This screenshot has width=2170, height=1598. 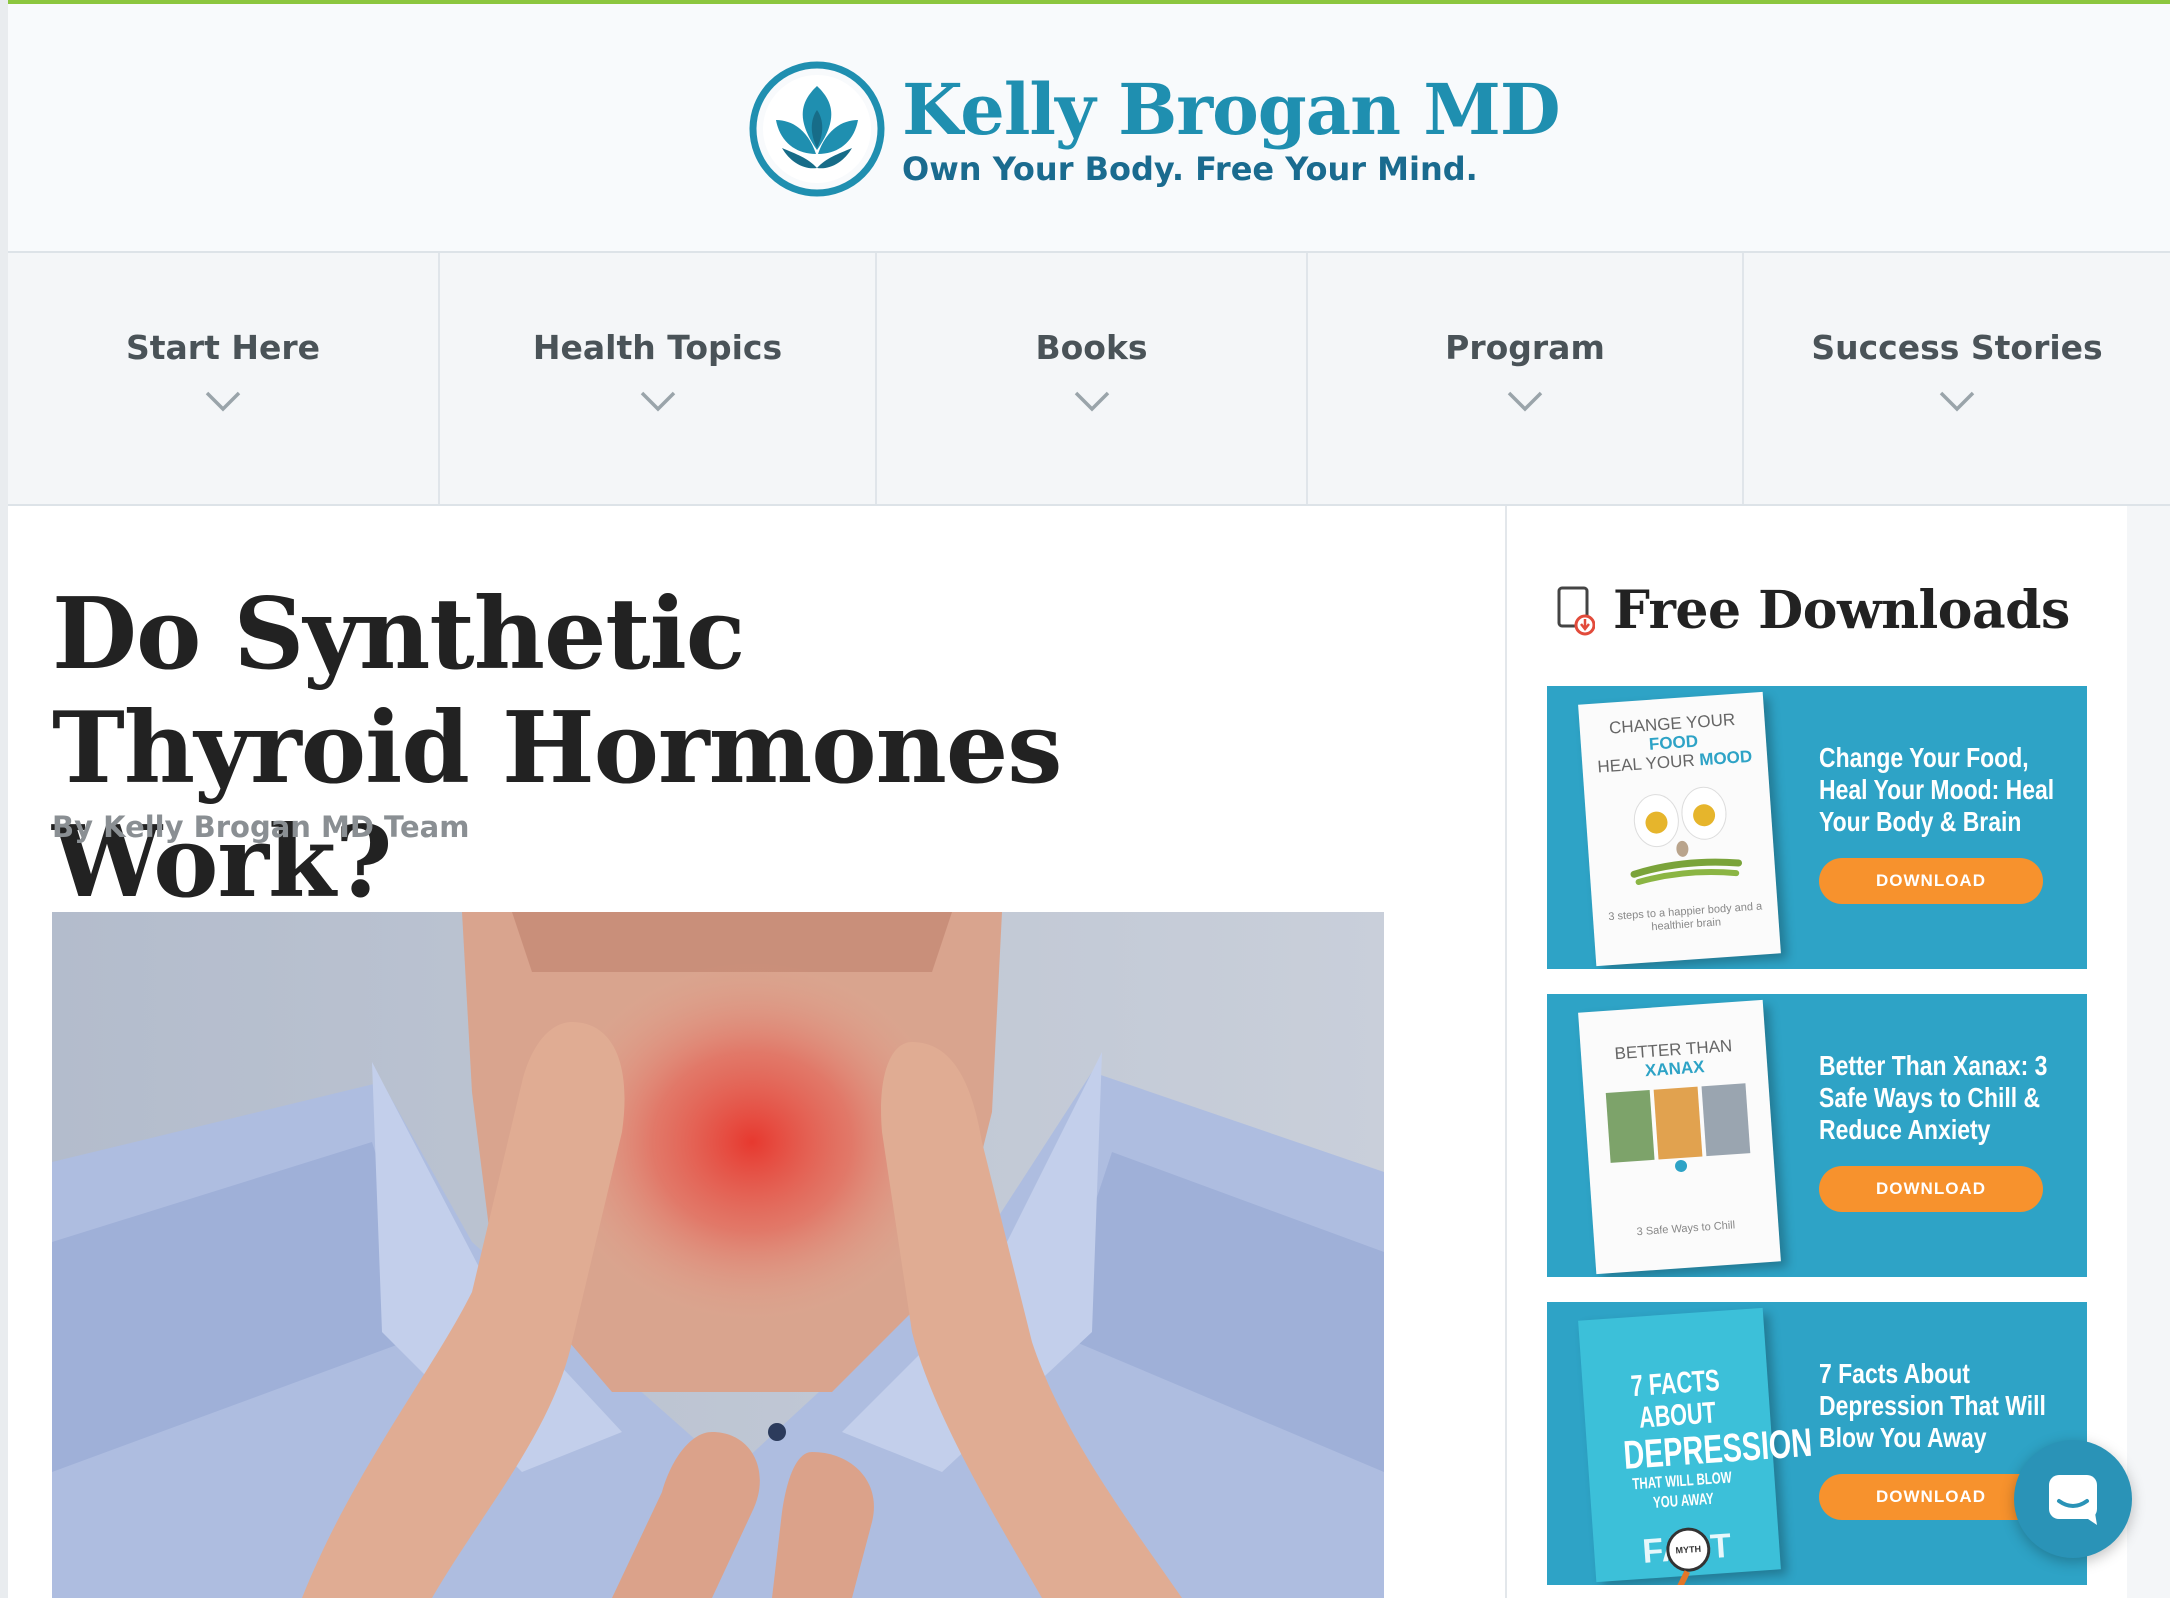 I want to click on magnifier-handle, so click(x=1682, y=1577).